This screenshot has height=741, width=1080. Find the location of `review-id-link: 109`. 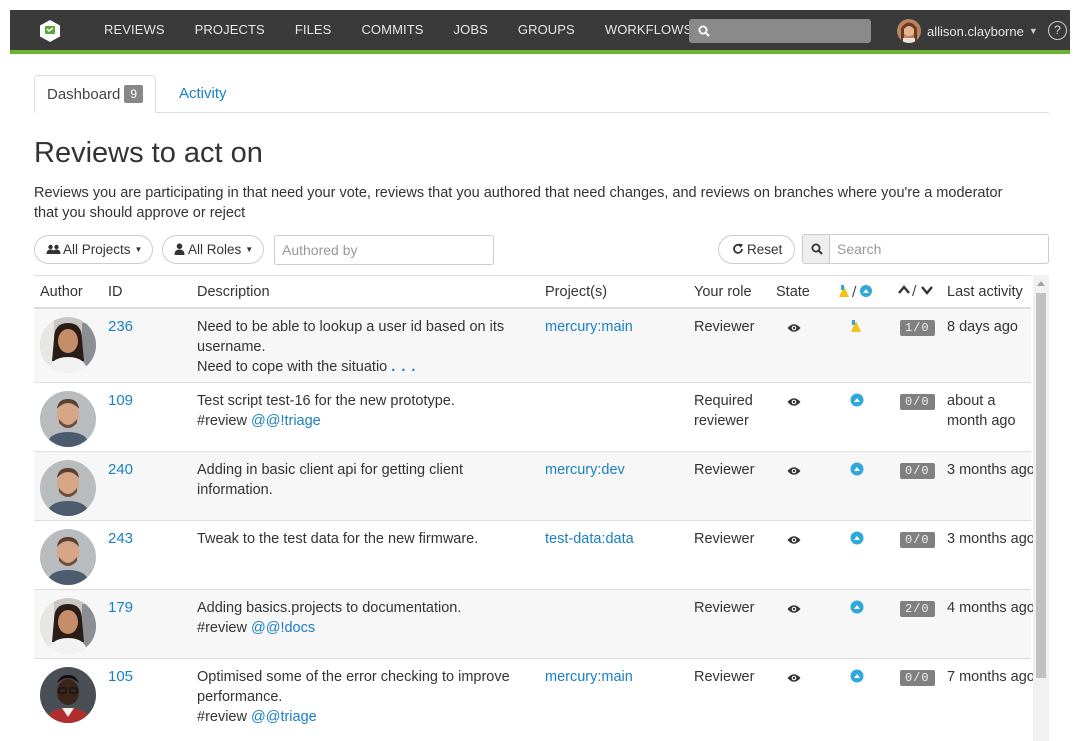

review-id-link: 109 is located at coordinates (120, 401).